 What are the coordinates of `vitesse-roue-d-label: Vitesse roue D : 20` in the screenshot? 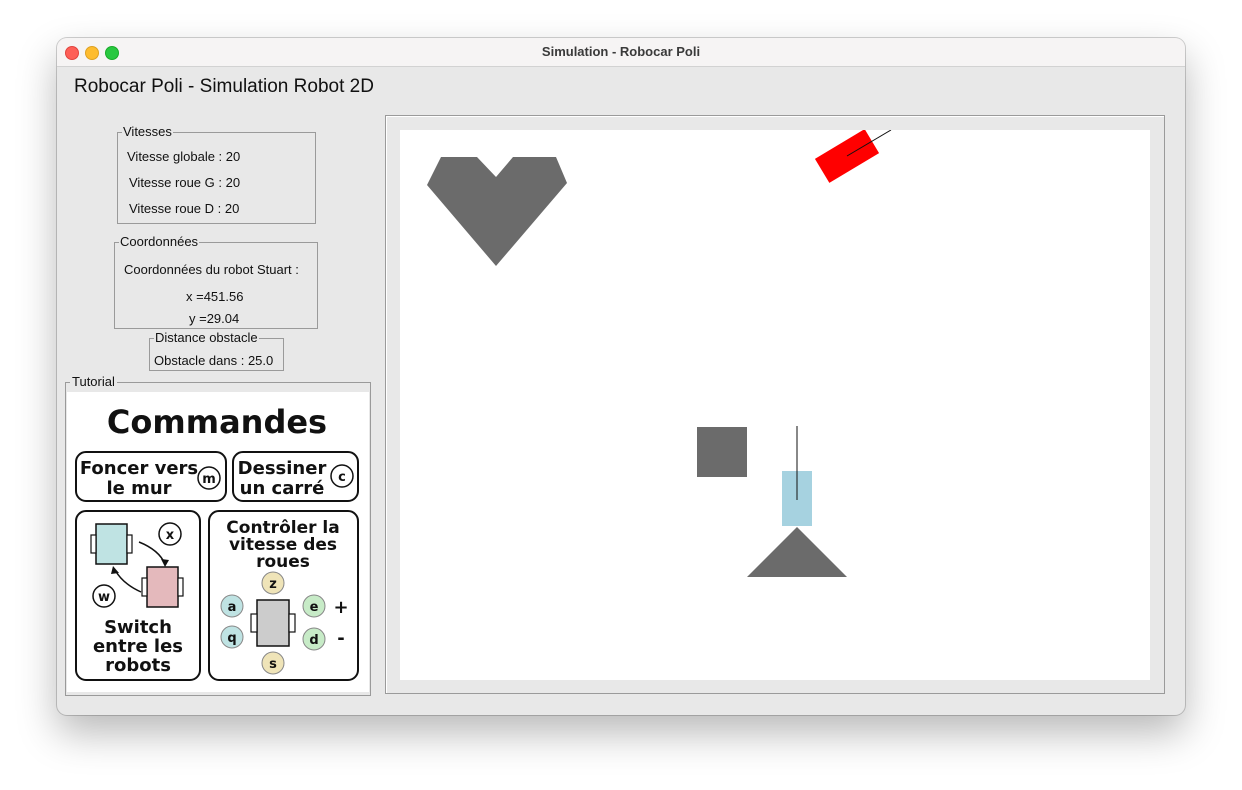 It's located at (184, 208).